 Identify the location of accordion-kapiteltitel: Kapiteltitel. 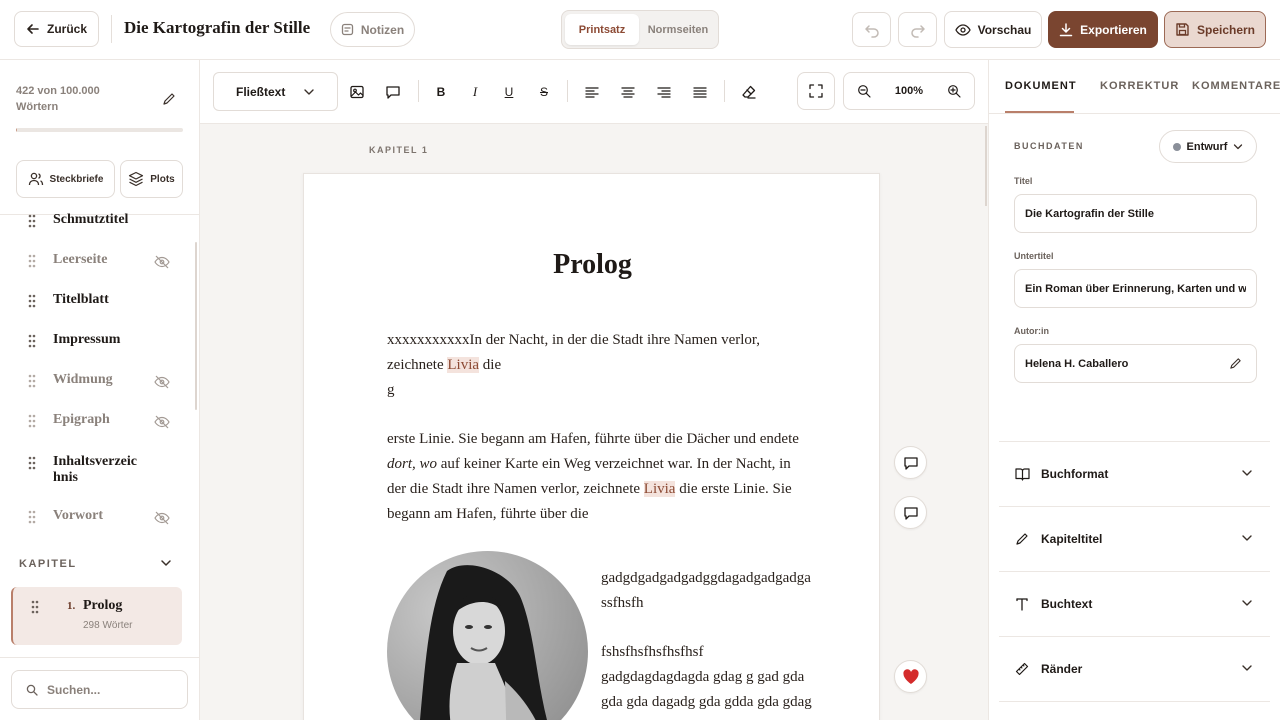
(1134, 539).